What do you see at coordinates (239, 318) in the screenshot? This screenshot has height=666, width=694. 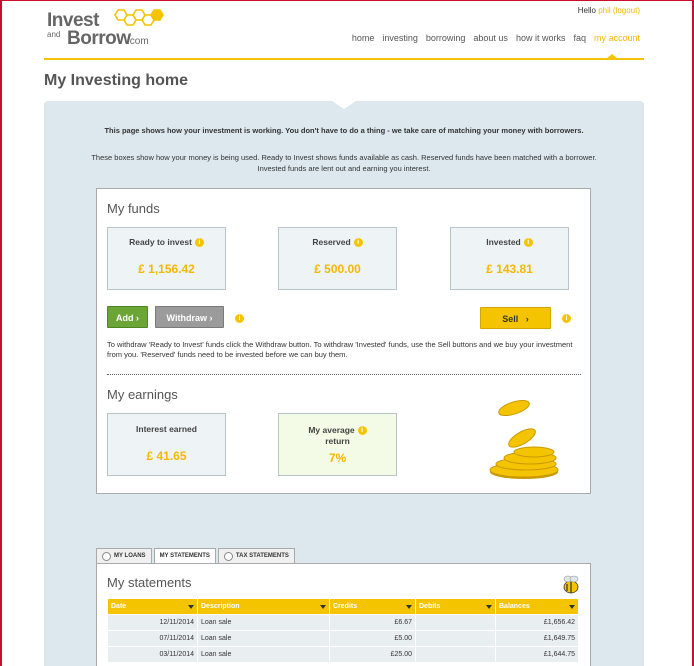 I see `withdraw-info-icon: i` at bounding box center [239, 318].